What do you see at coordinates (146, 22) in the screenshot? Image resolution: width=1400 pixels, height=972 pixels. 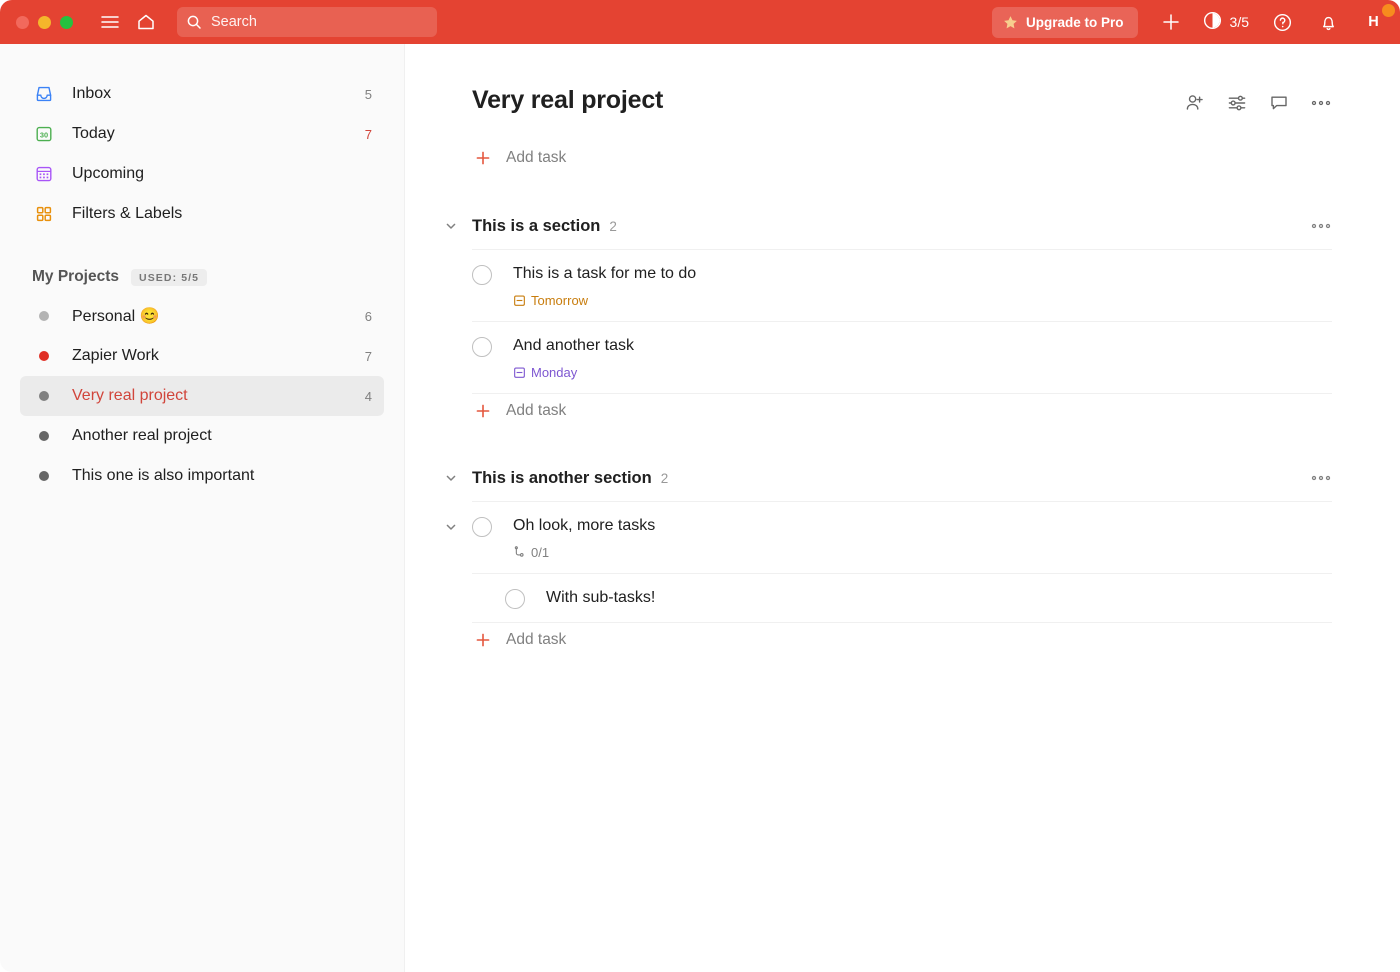 I see `home-icon` at bounding box center [146, 22].